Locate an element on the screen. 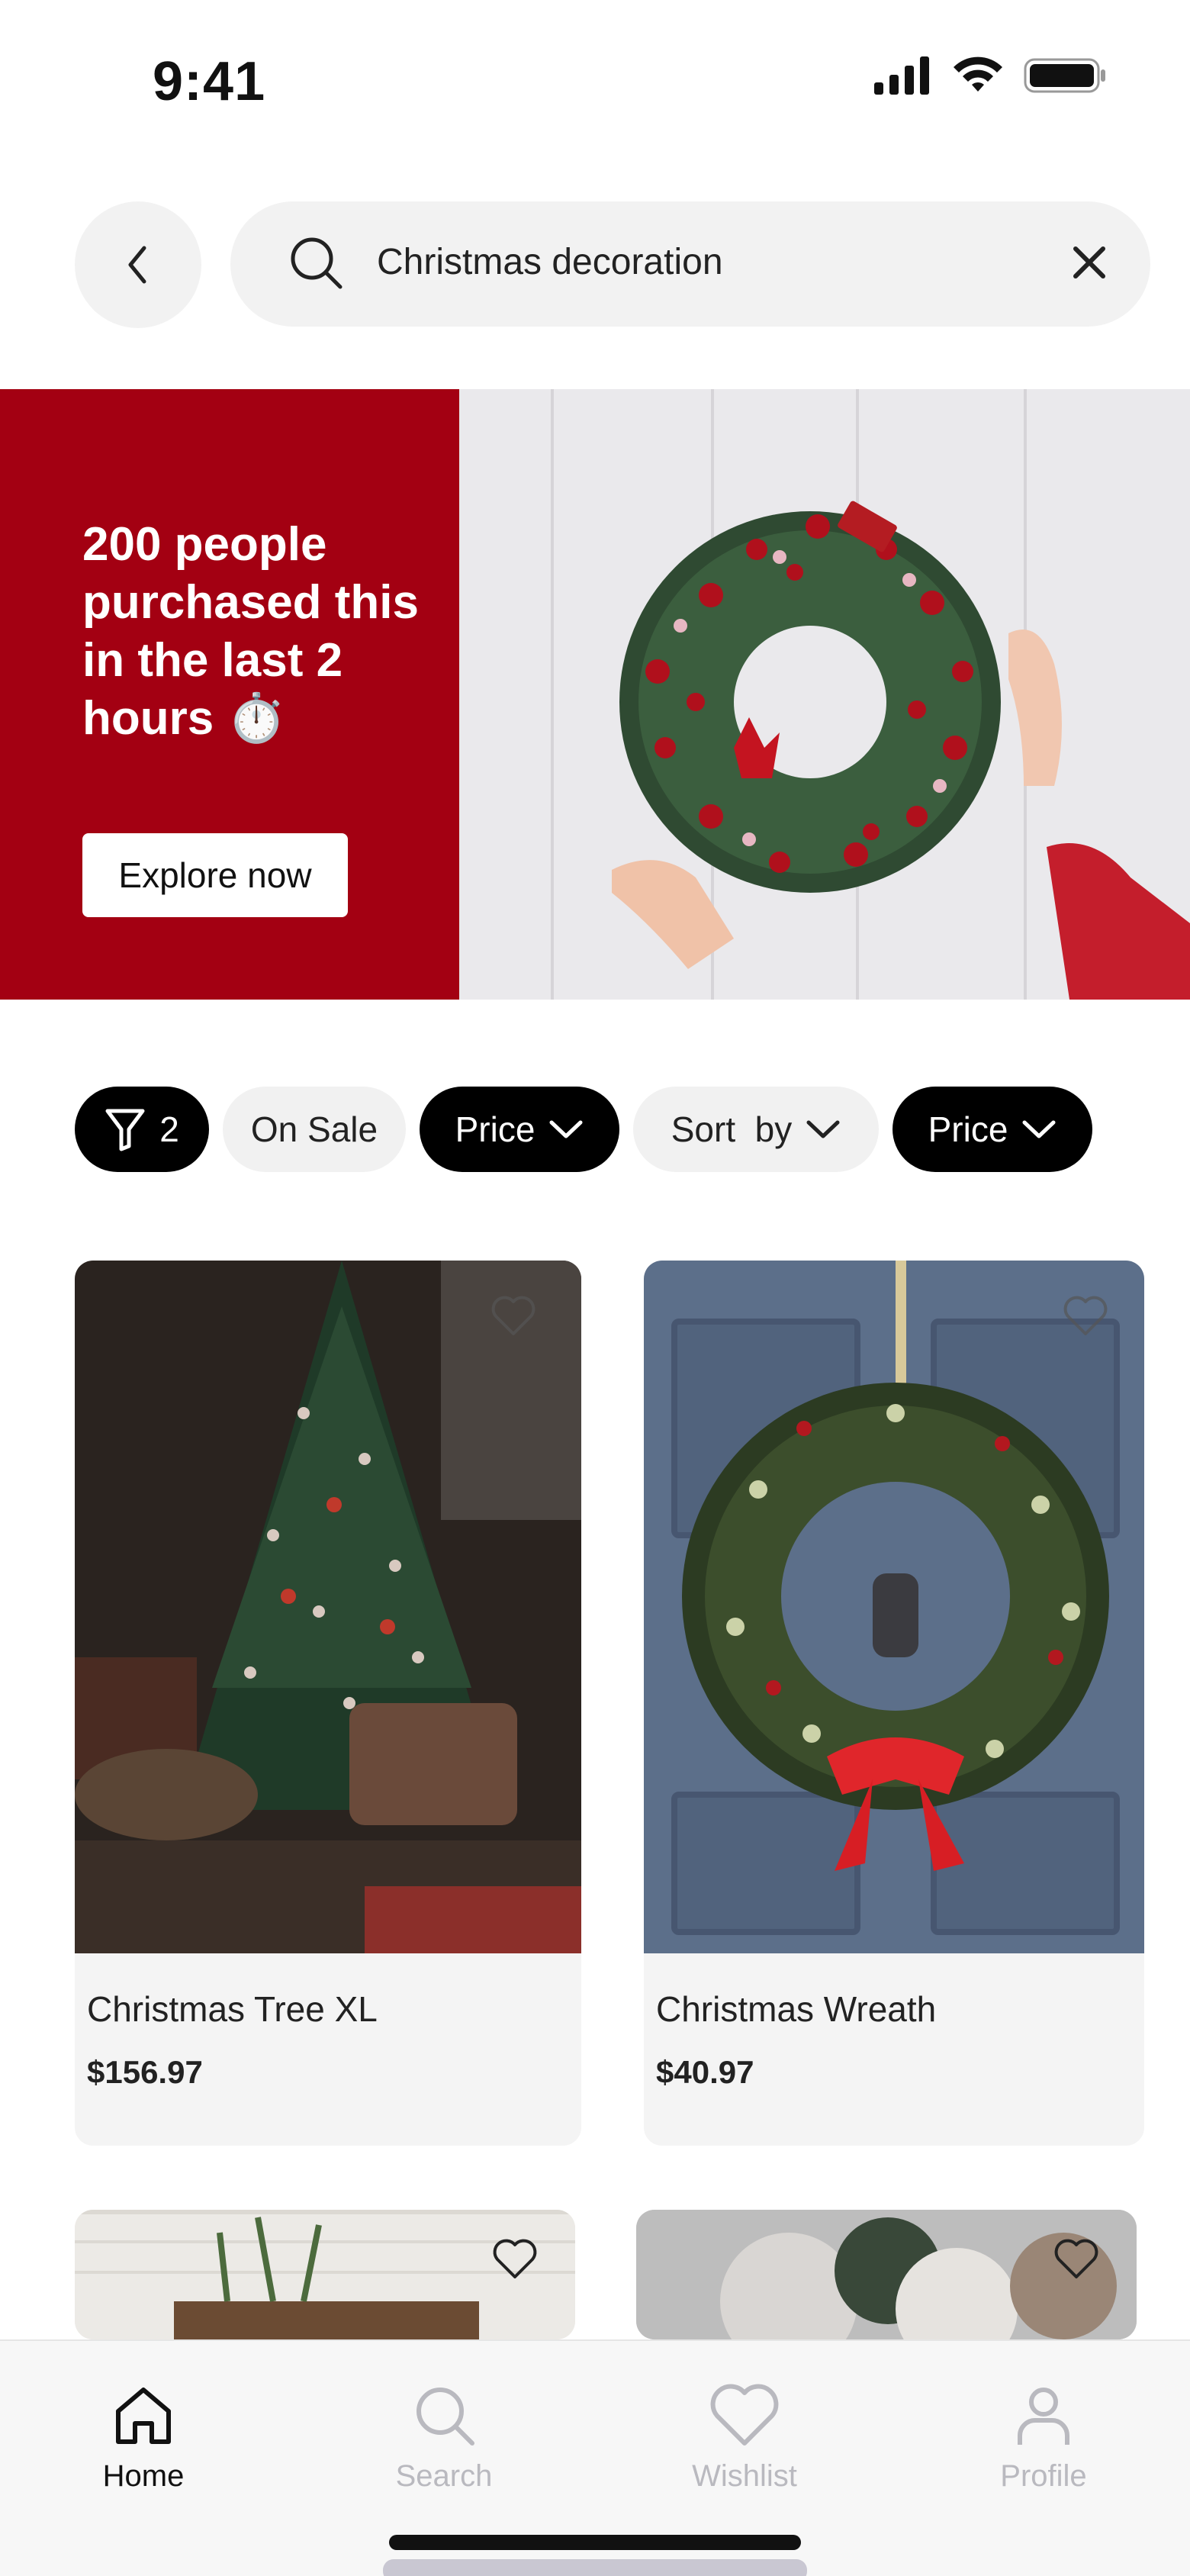  chevron-left-icon is located at coordinates (137, 265).